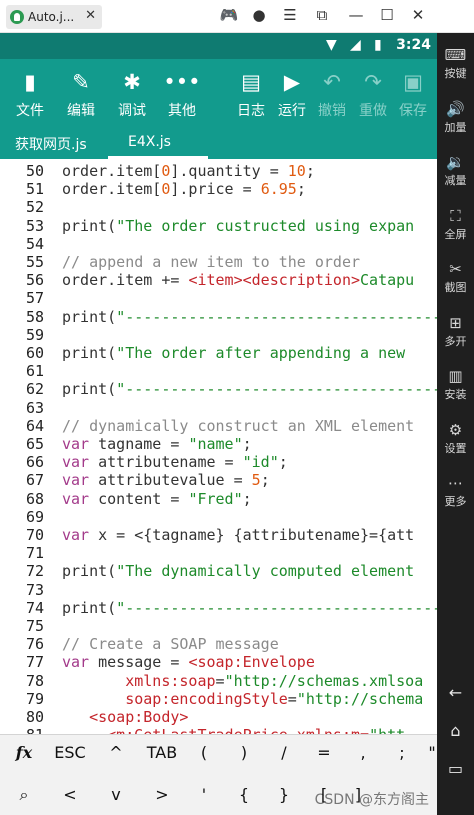 Image resolution: width=474 pixels, height=815 pixels. What do you see at coordinates (259, 15) in the screenshot?
I see `user-avatar-icon: ●` at bounding box center [259, 15].